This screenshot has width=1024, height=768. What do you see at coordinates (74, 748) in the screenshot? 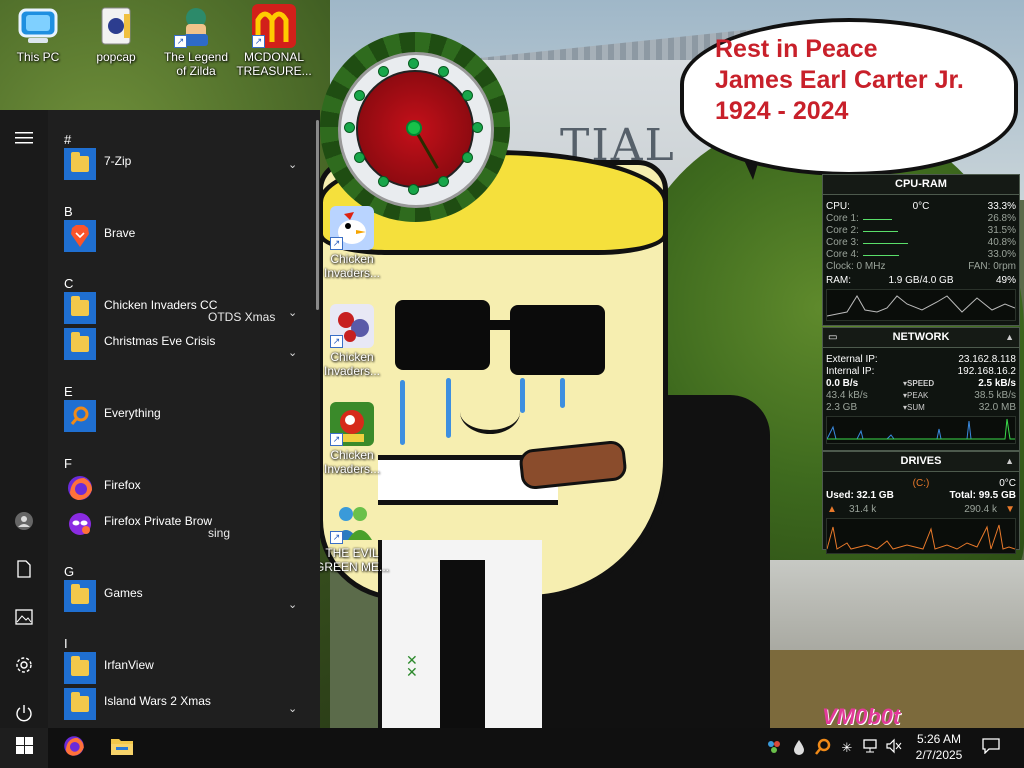
I see `taskbar-firefox` at bounding box center [74, 748].